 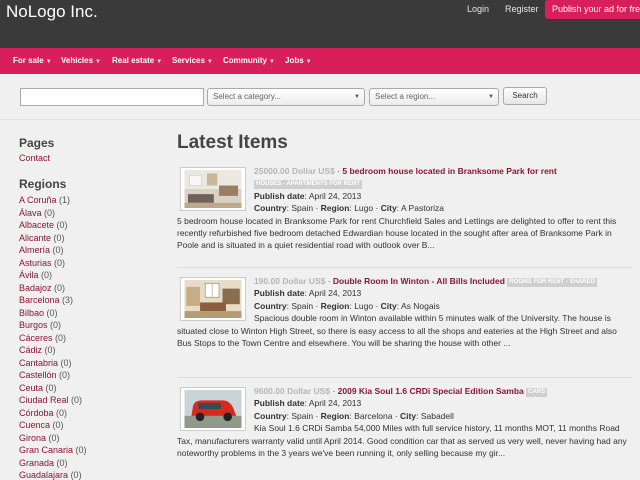 I want to click on region-item: Barcelona (3), so click(x=84, y=300).